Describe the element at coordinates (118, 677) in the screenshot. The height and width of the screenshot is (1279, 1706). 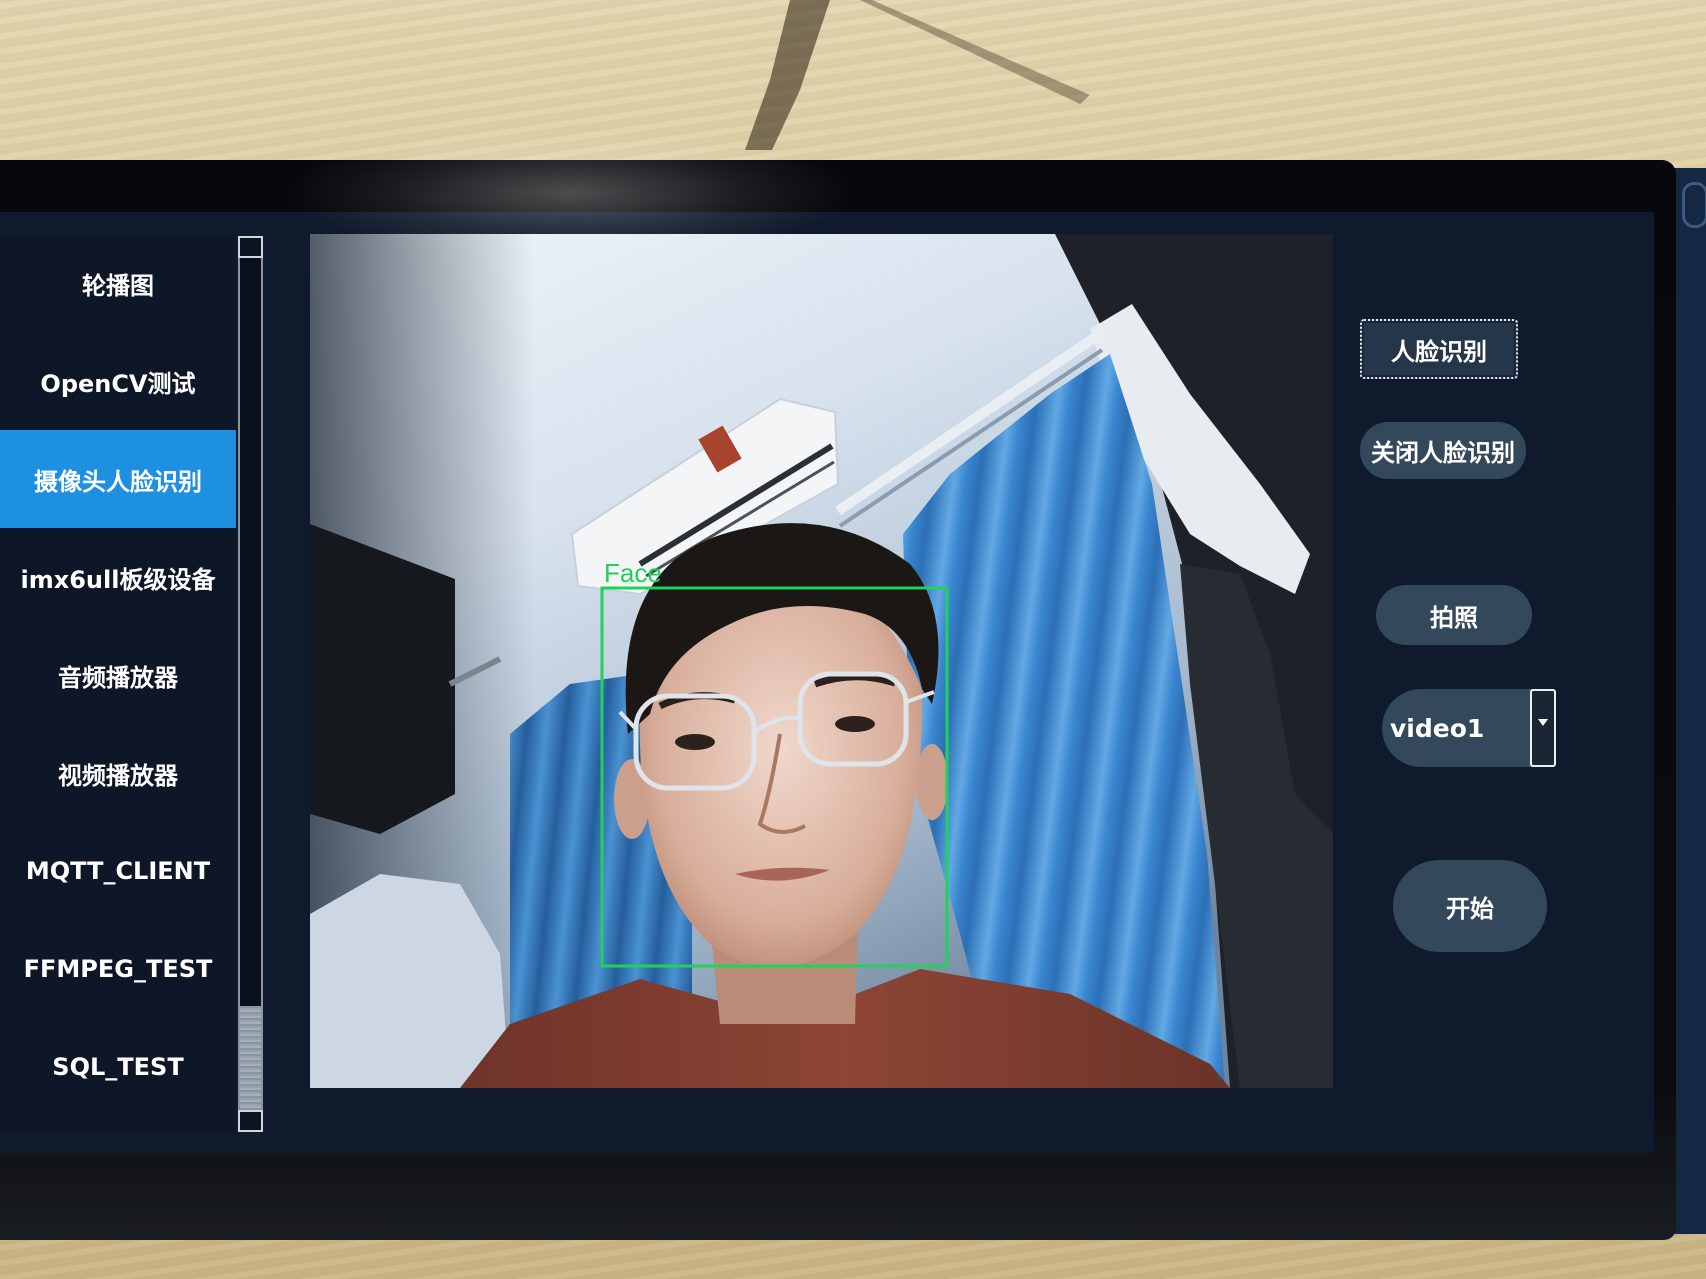
I see `sidebar-item-label: 音频播放器` at that location.